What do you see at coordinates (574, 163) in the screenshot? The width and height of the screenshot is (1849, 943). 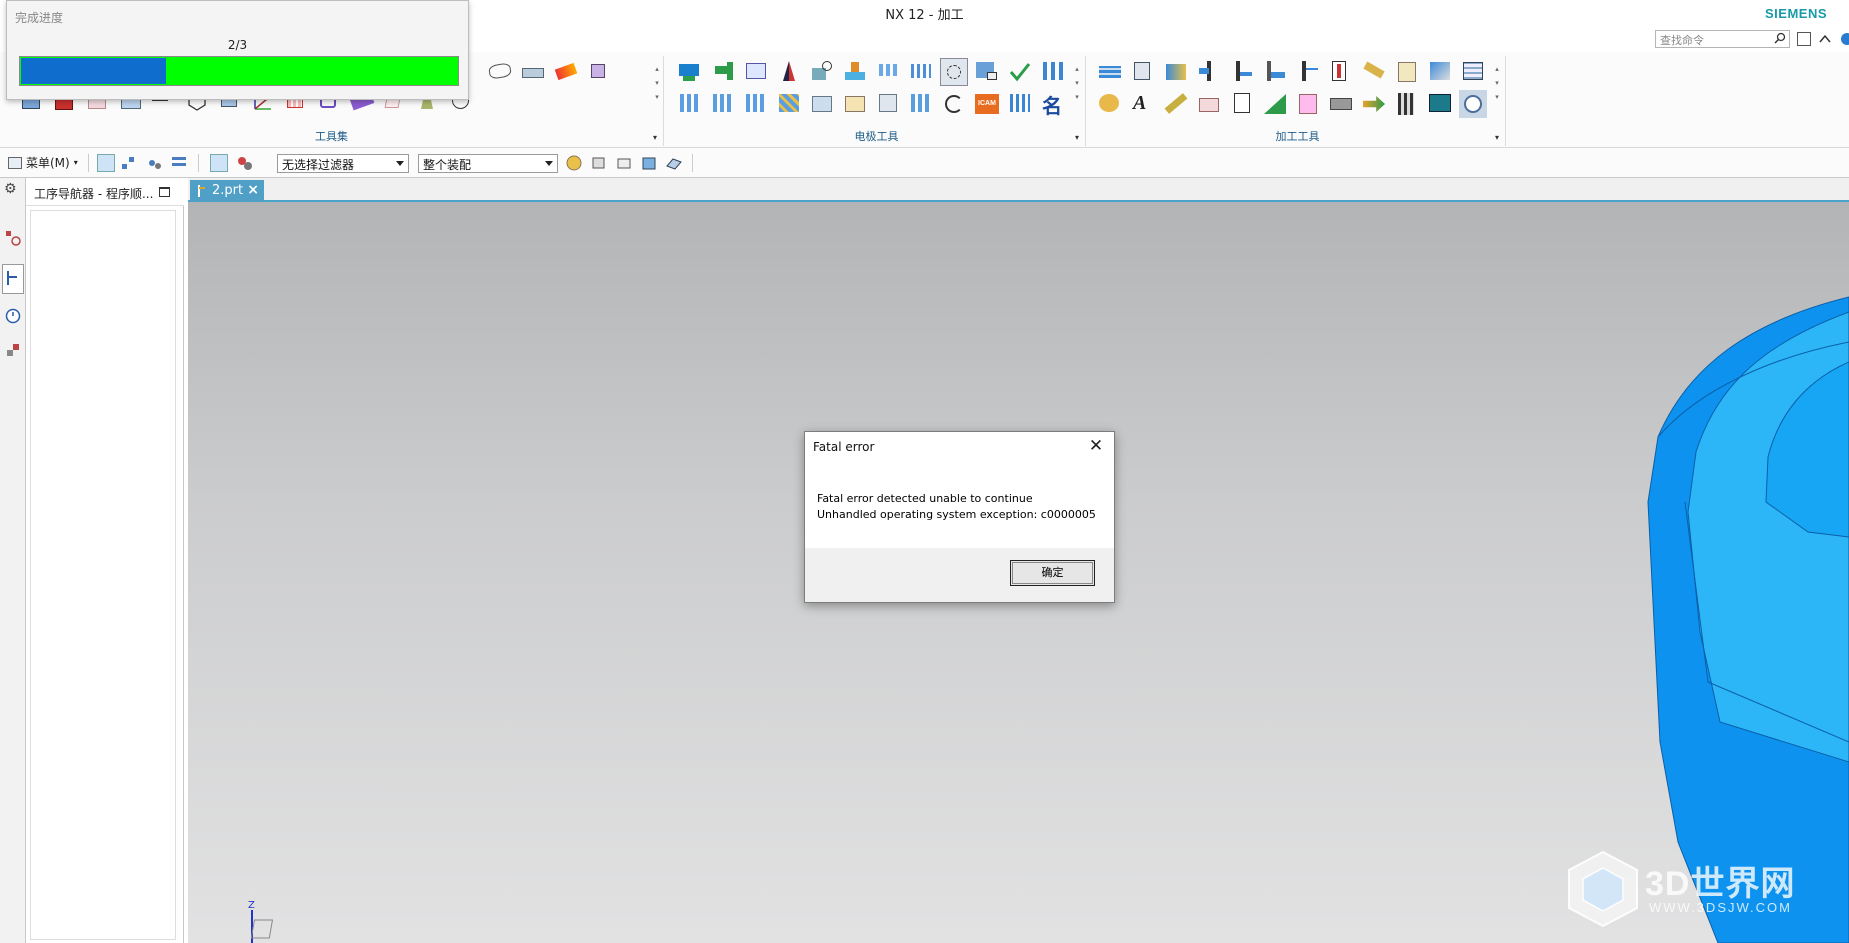 I see `snap-icon` at bounding box center [574, 163].